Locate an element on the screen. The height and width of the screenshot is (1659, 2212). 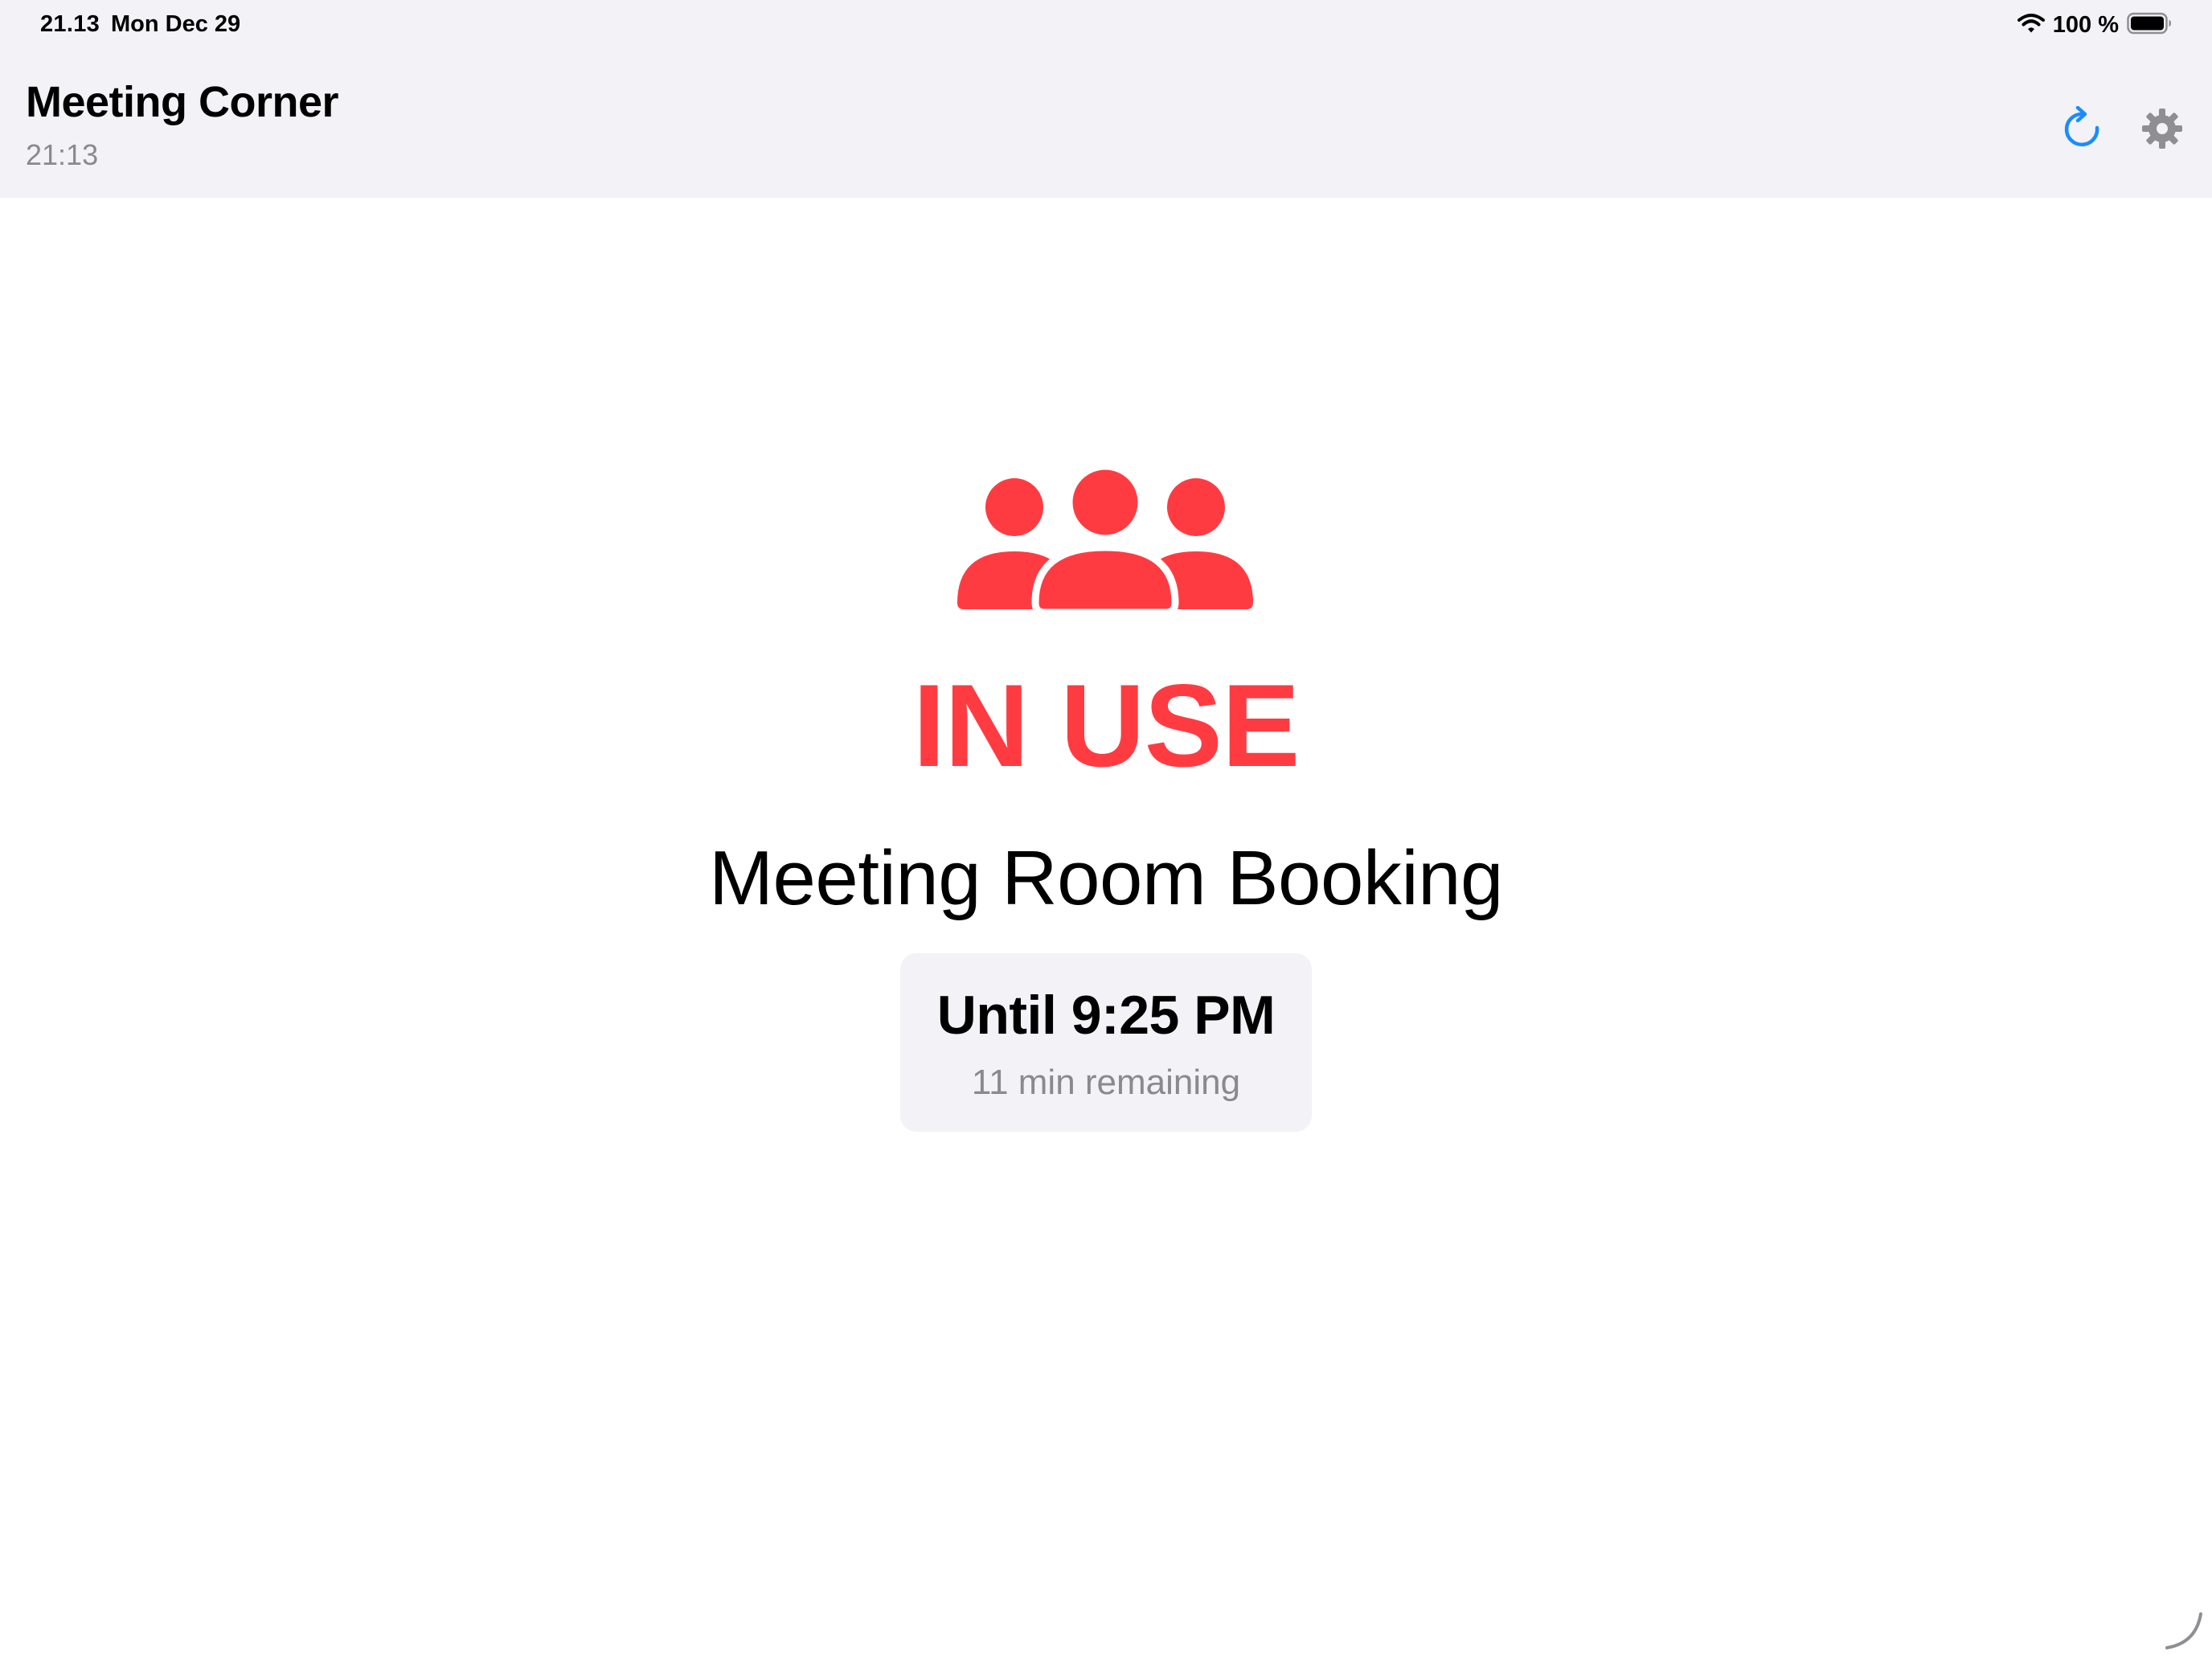
status-time: 21.13 is located at coordinates (70, 24).